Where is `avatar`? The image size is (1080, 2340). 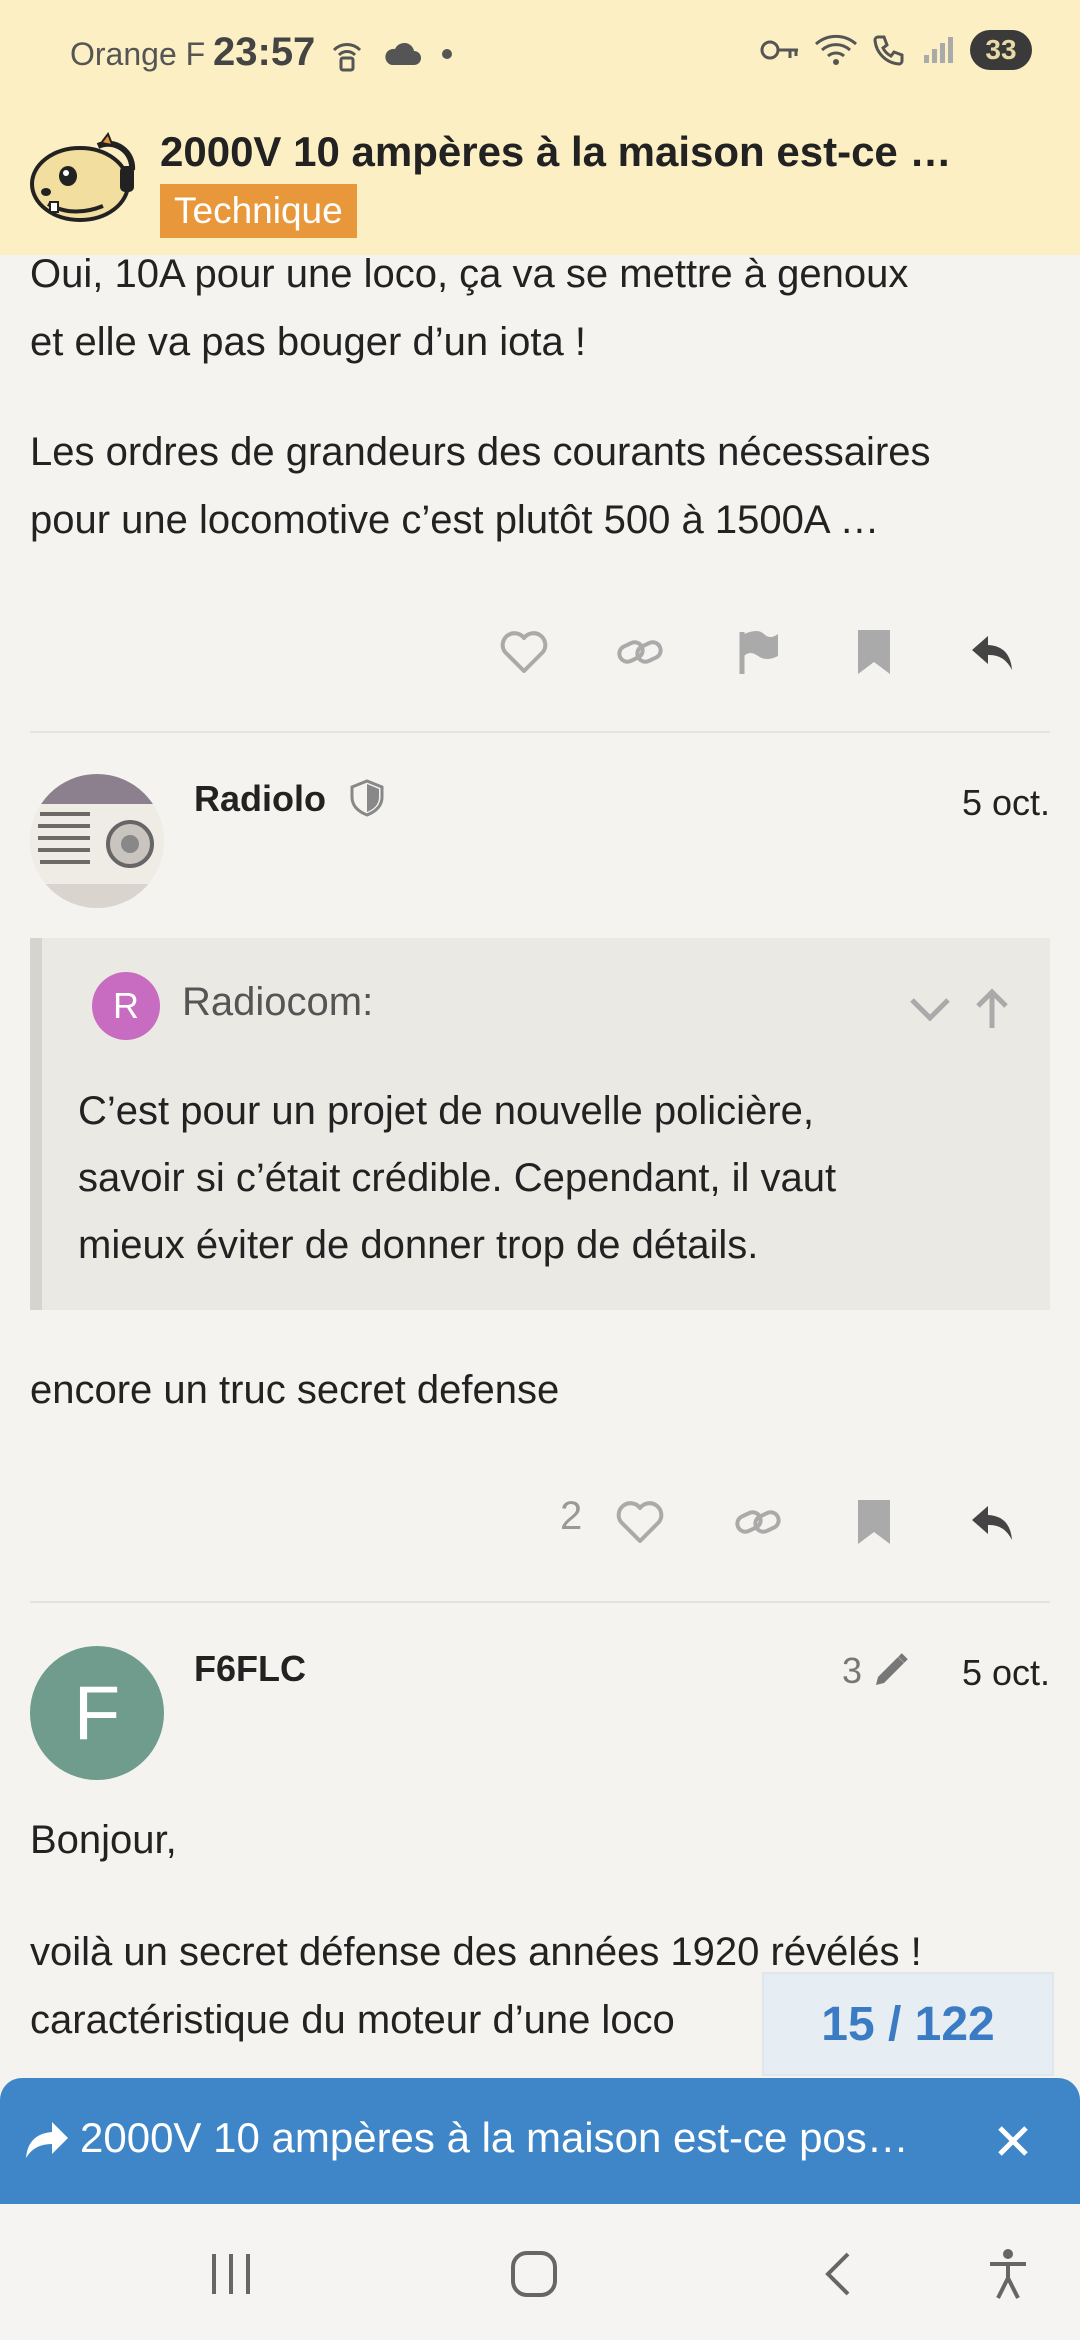
avatar is located at coordinates (97, 841).